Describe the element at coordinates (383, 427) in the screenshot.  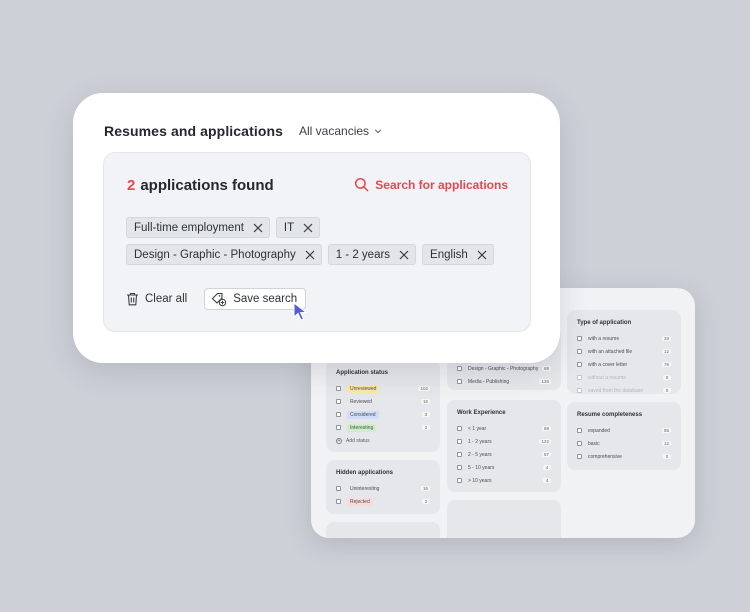
I see `status-filter-interesting: Interesting 2` at that location.